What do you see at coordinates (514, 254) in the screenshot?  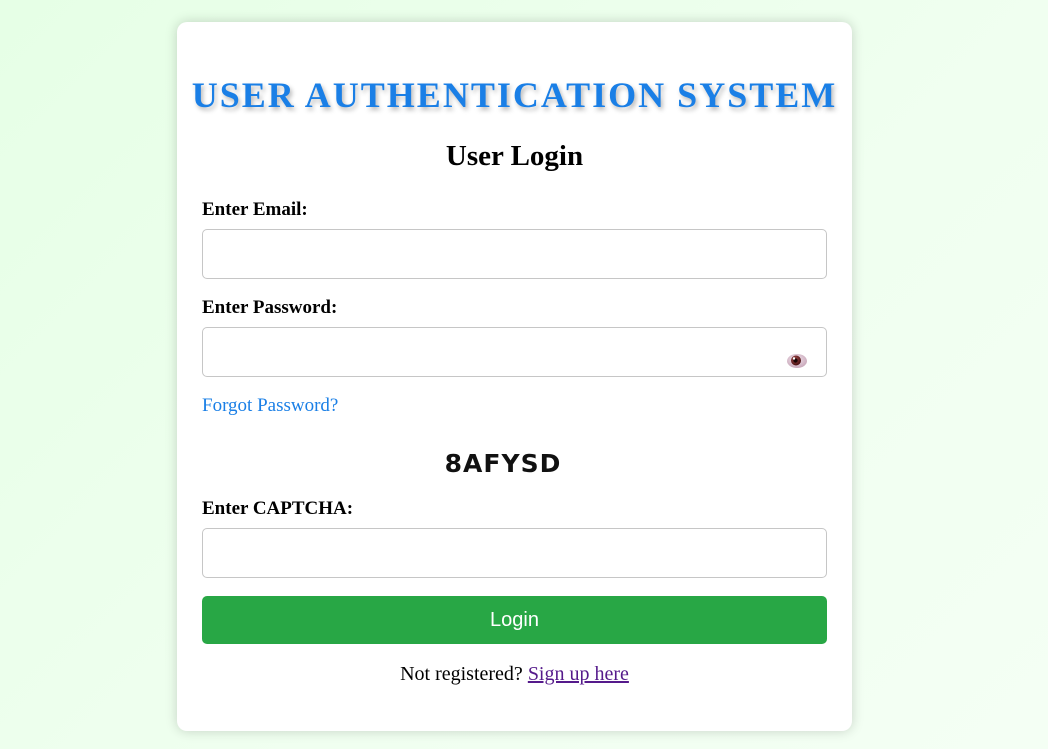 I see `email-field` at bounding box center [514, 254].